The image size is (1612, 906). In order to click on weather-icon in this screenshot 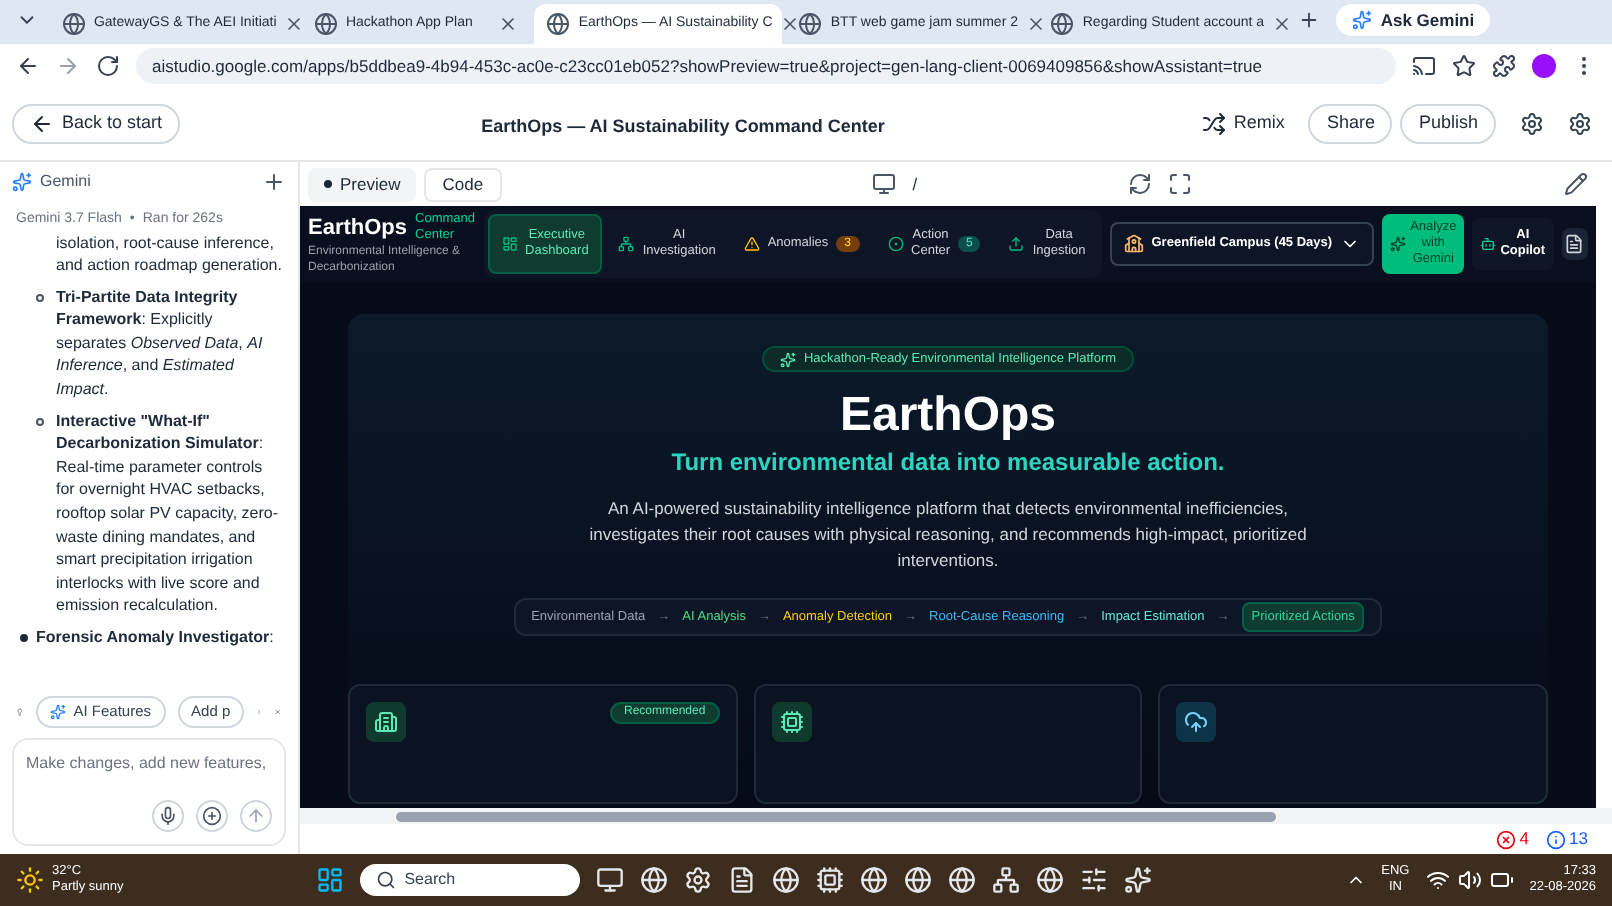, I will do `click(30, 880)`.